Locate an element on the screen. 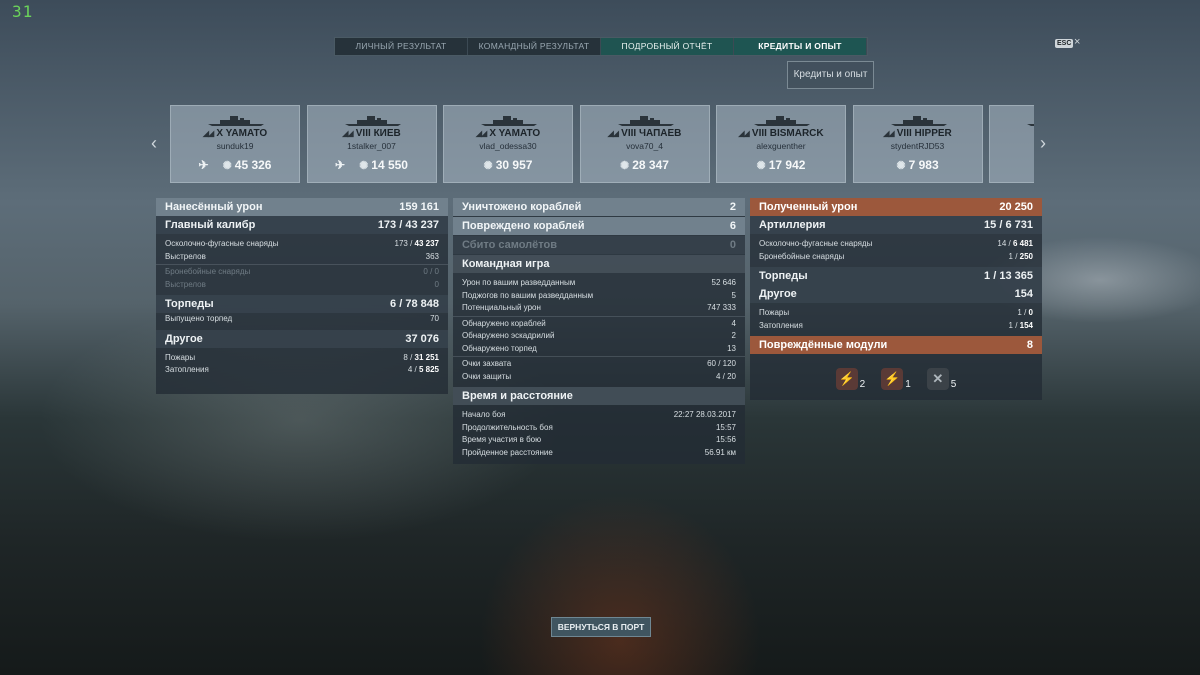 Image resolution: width=1200 pixels, height=675 pixels. ship-damage: ✺ is located at coordinates (1012, 165).